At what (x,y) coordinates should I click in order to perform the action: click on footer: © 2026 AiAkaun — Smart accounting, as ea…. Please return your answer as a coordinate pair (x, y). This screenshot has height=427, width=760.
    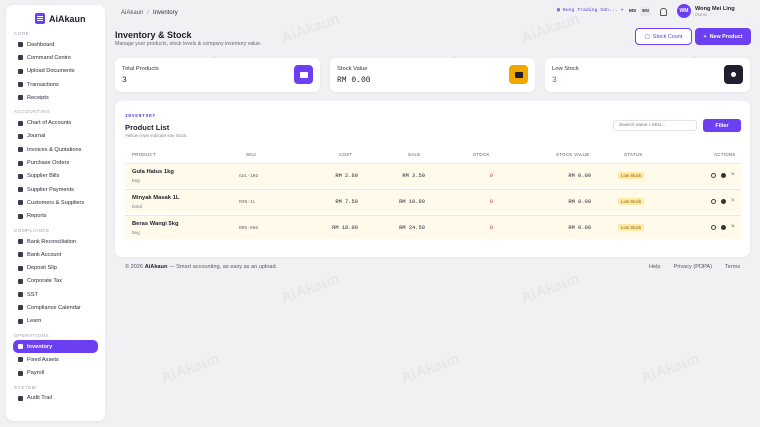
    Looking at the image, I should click on (433, 267).